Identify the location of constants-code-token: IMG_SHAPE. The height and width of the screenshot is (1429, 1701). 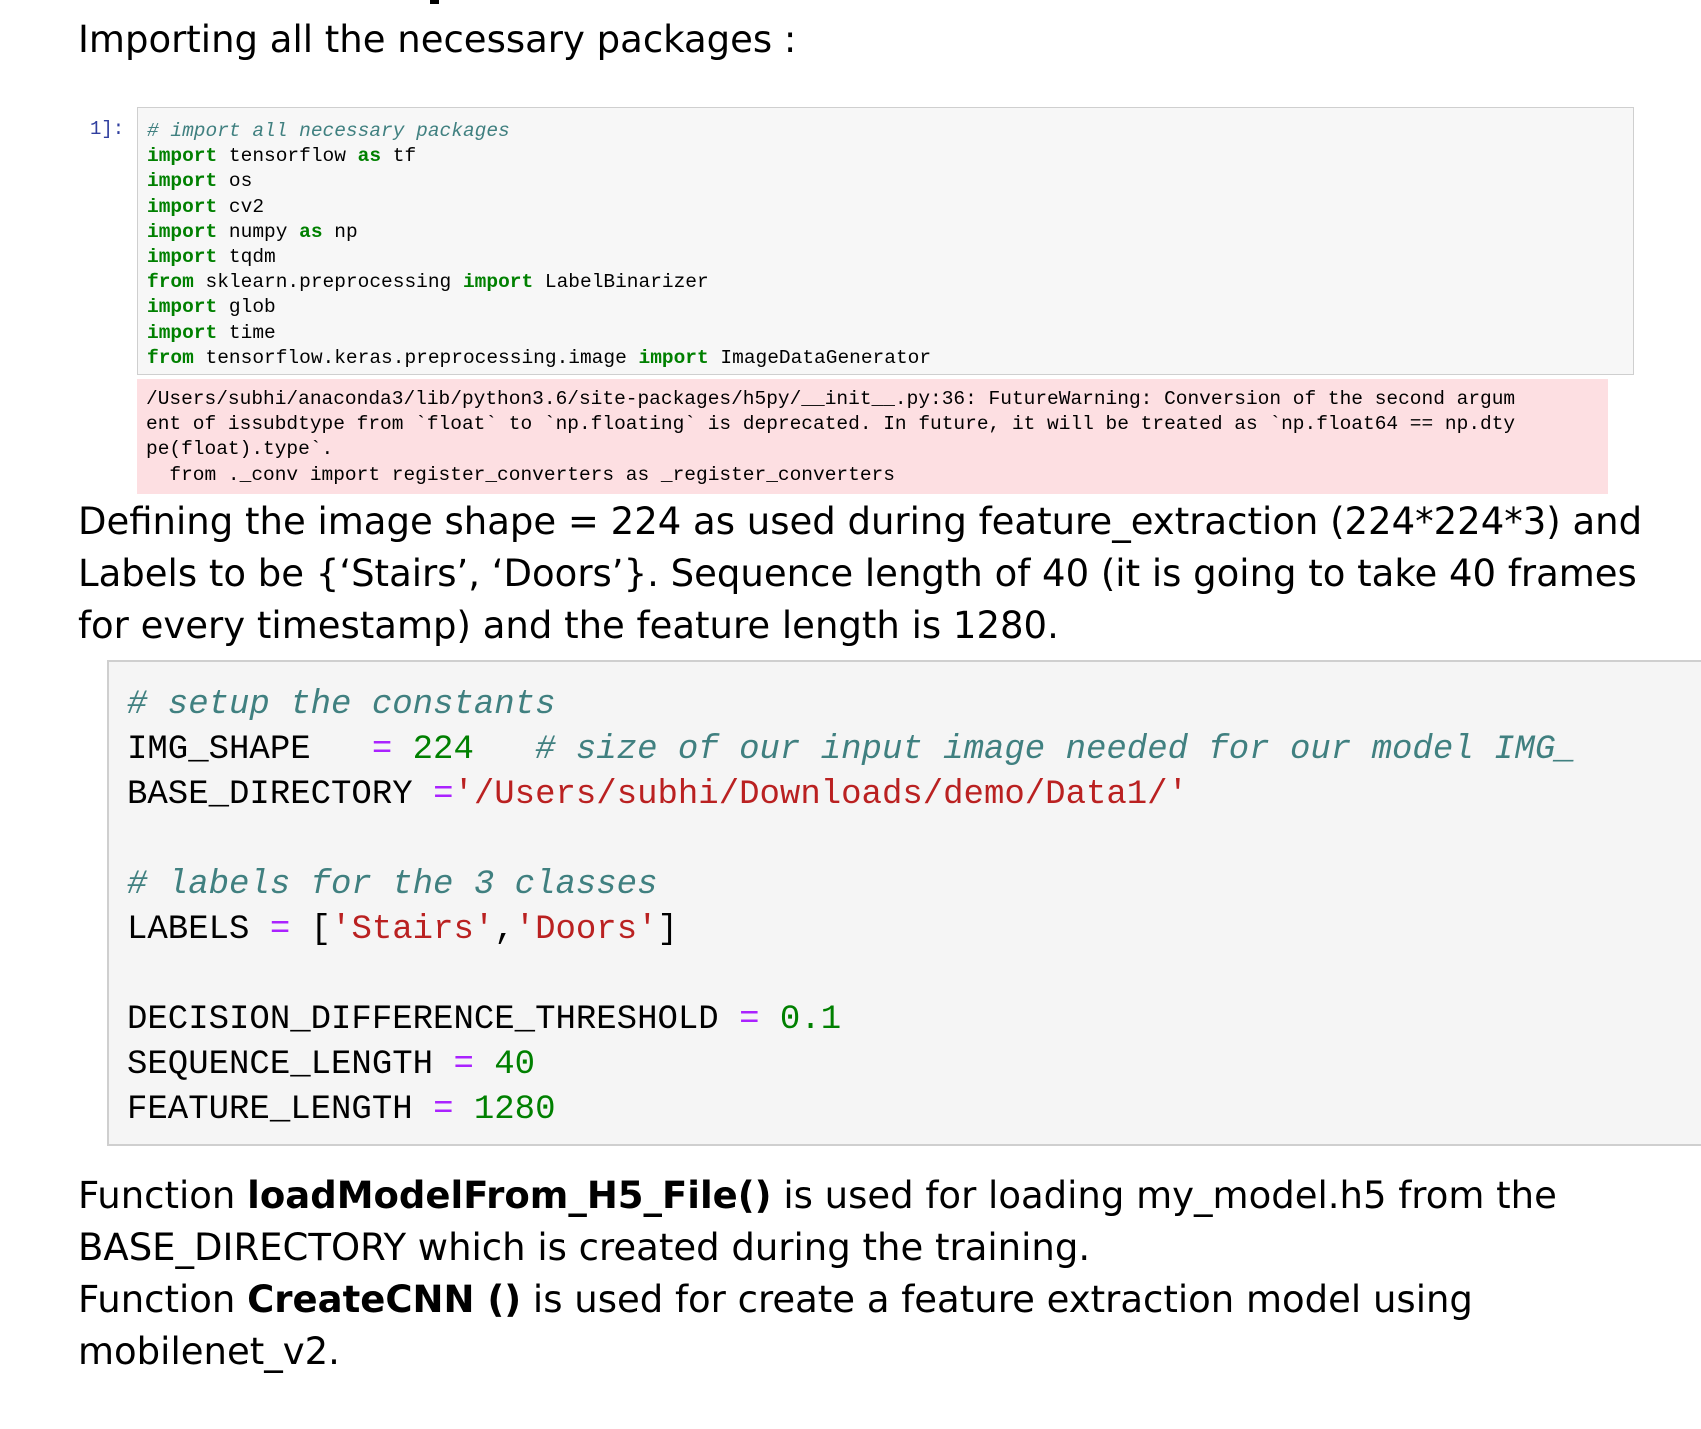
(249, 750).